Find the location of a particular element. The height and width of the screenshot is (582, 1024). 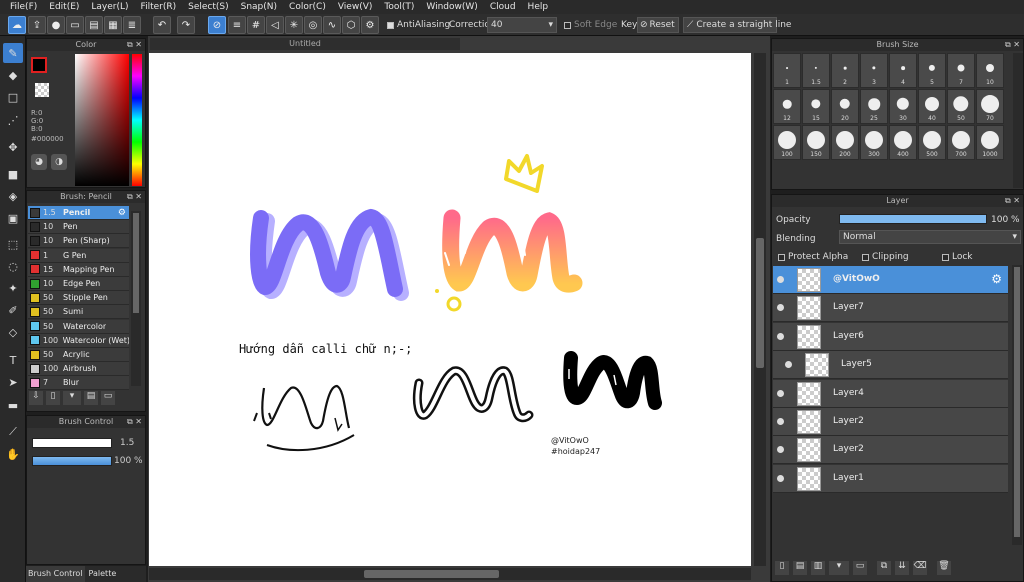

add-layer-menu-icon: ▾ is located at coordinates (839, 568).